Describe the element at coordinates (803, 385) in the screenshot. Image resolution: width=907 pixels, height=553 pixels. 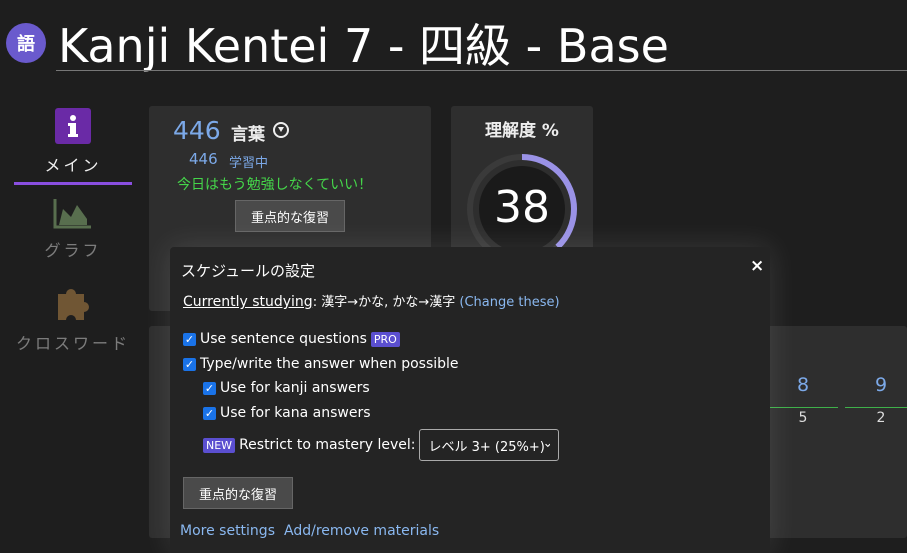
I see `level-col-header: 8` at that location.